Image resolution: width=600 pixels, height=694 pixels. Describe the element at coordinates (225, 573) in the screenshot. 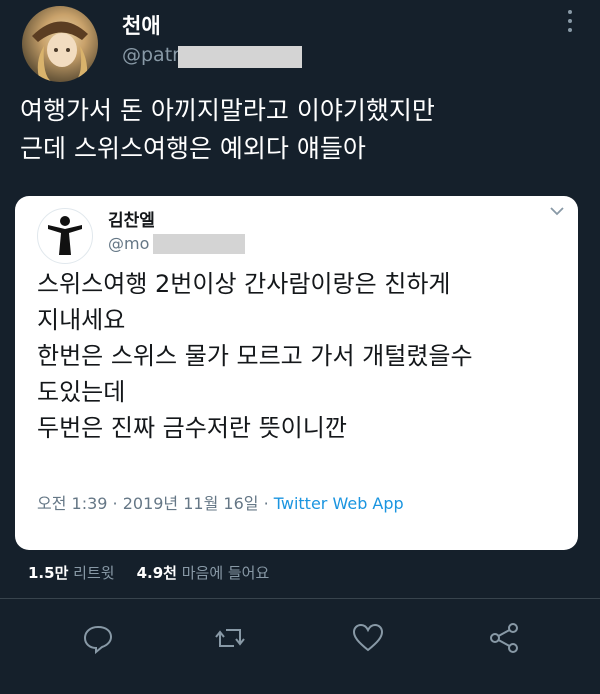

I see `likes-label: 마음에 들어요` at that location.